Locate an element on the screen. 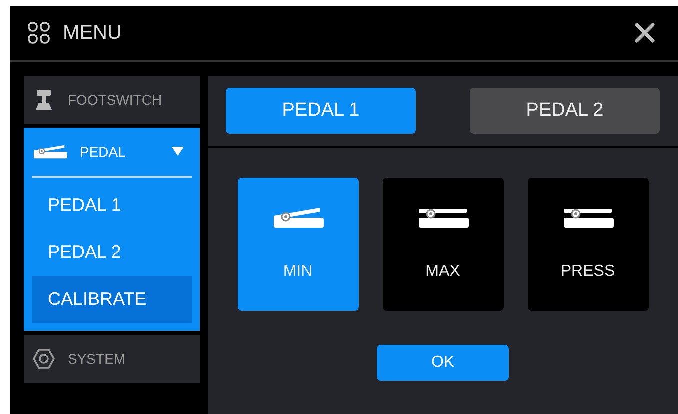 The image size is (678, 414). position-card: PRESS is located at coordinates (588, 244).